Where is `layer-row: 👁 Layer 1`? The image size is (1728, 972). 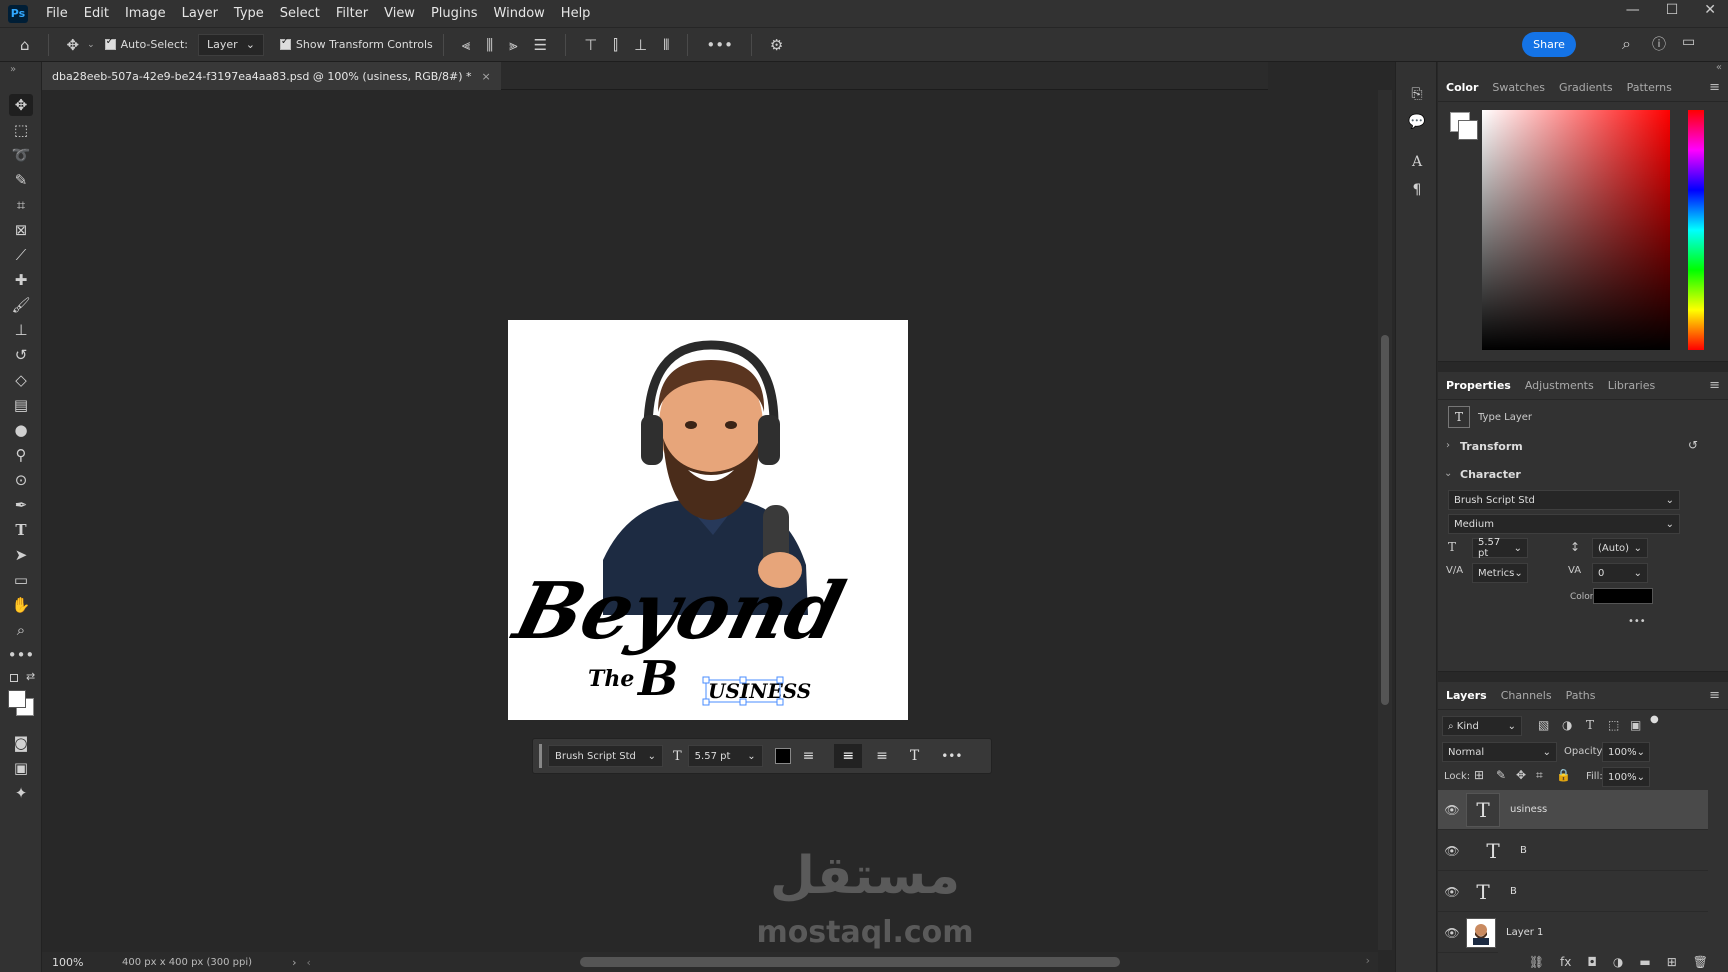 layer-row: 👁 Layer 1 is located at coordinates (1573, 933).